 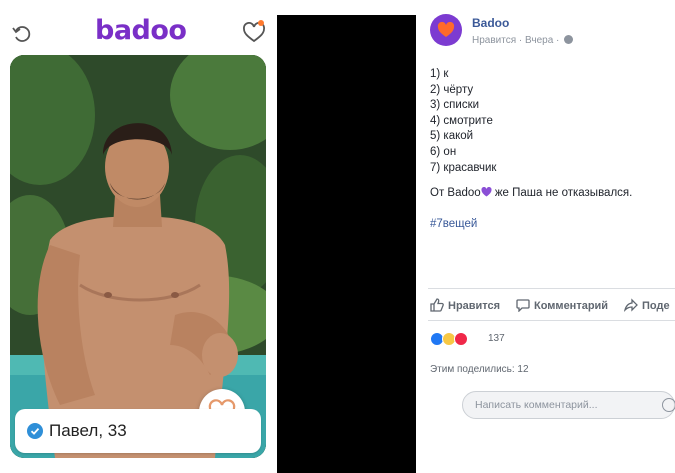 I want to click on share-action-button: Поде, so click(x=646, y=305).